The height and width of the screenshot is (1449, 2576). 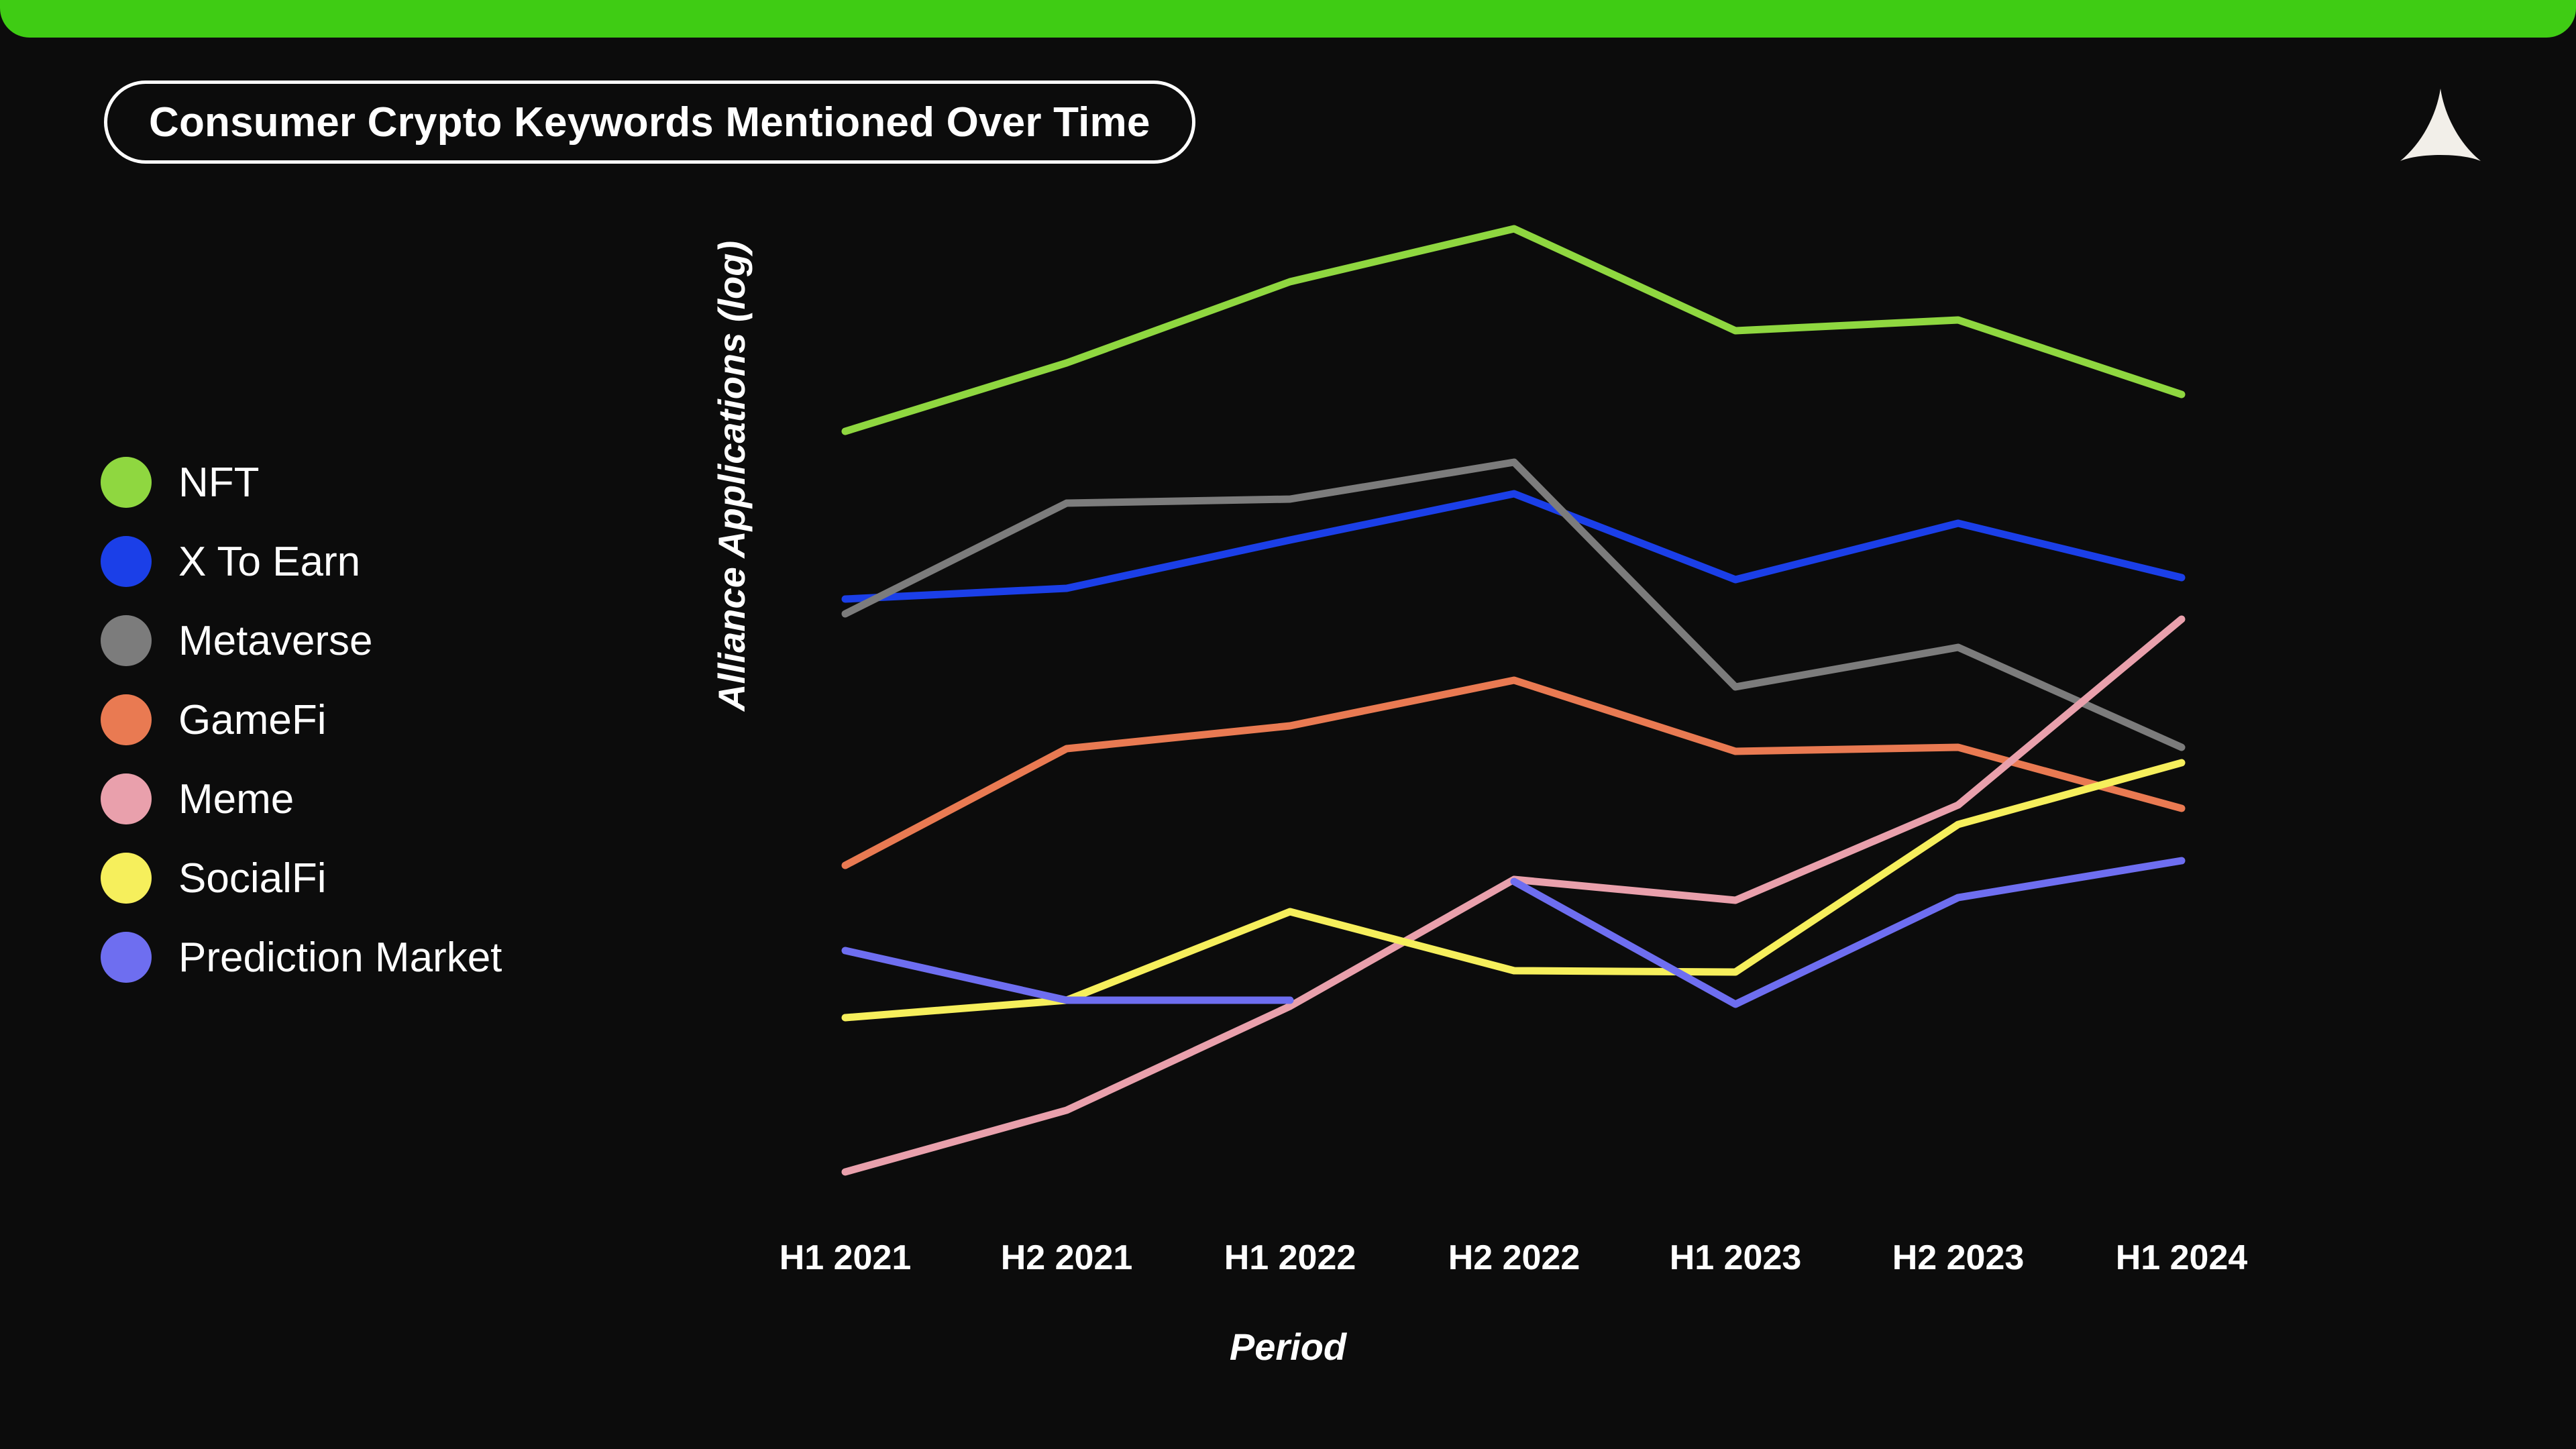 I want to click on legend-item-label: Meme, so click(x=236, y=798).